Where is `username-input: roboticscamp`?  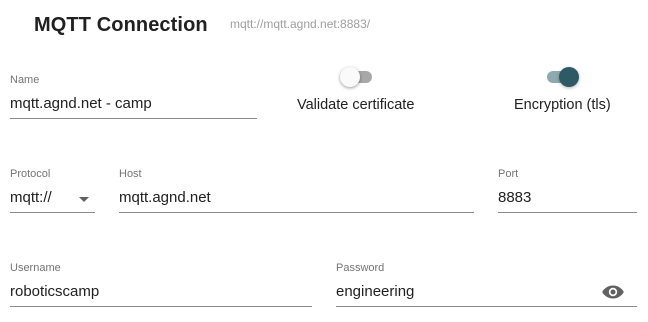
username-input: roboticscamp is located at coordinates (54, 291).